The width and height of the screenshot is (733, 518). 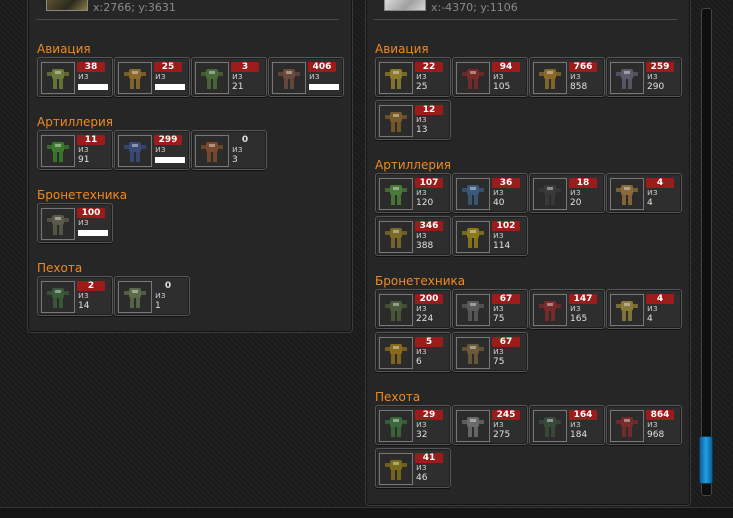 What do you see at coordinates (91, 67) in the screenshot?
I see `unit-count-badge: 38` at bounding box center [91, 67].